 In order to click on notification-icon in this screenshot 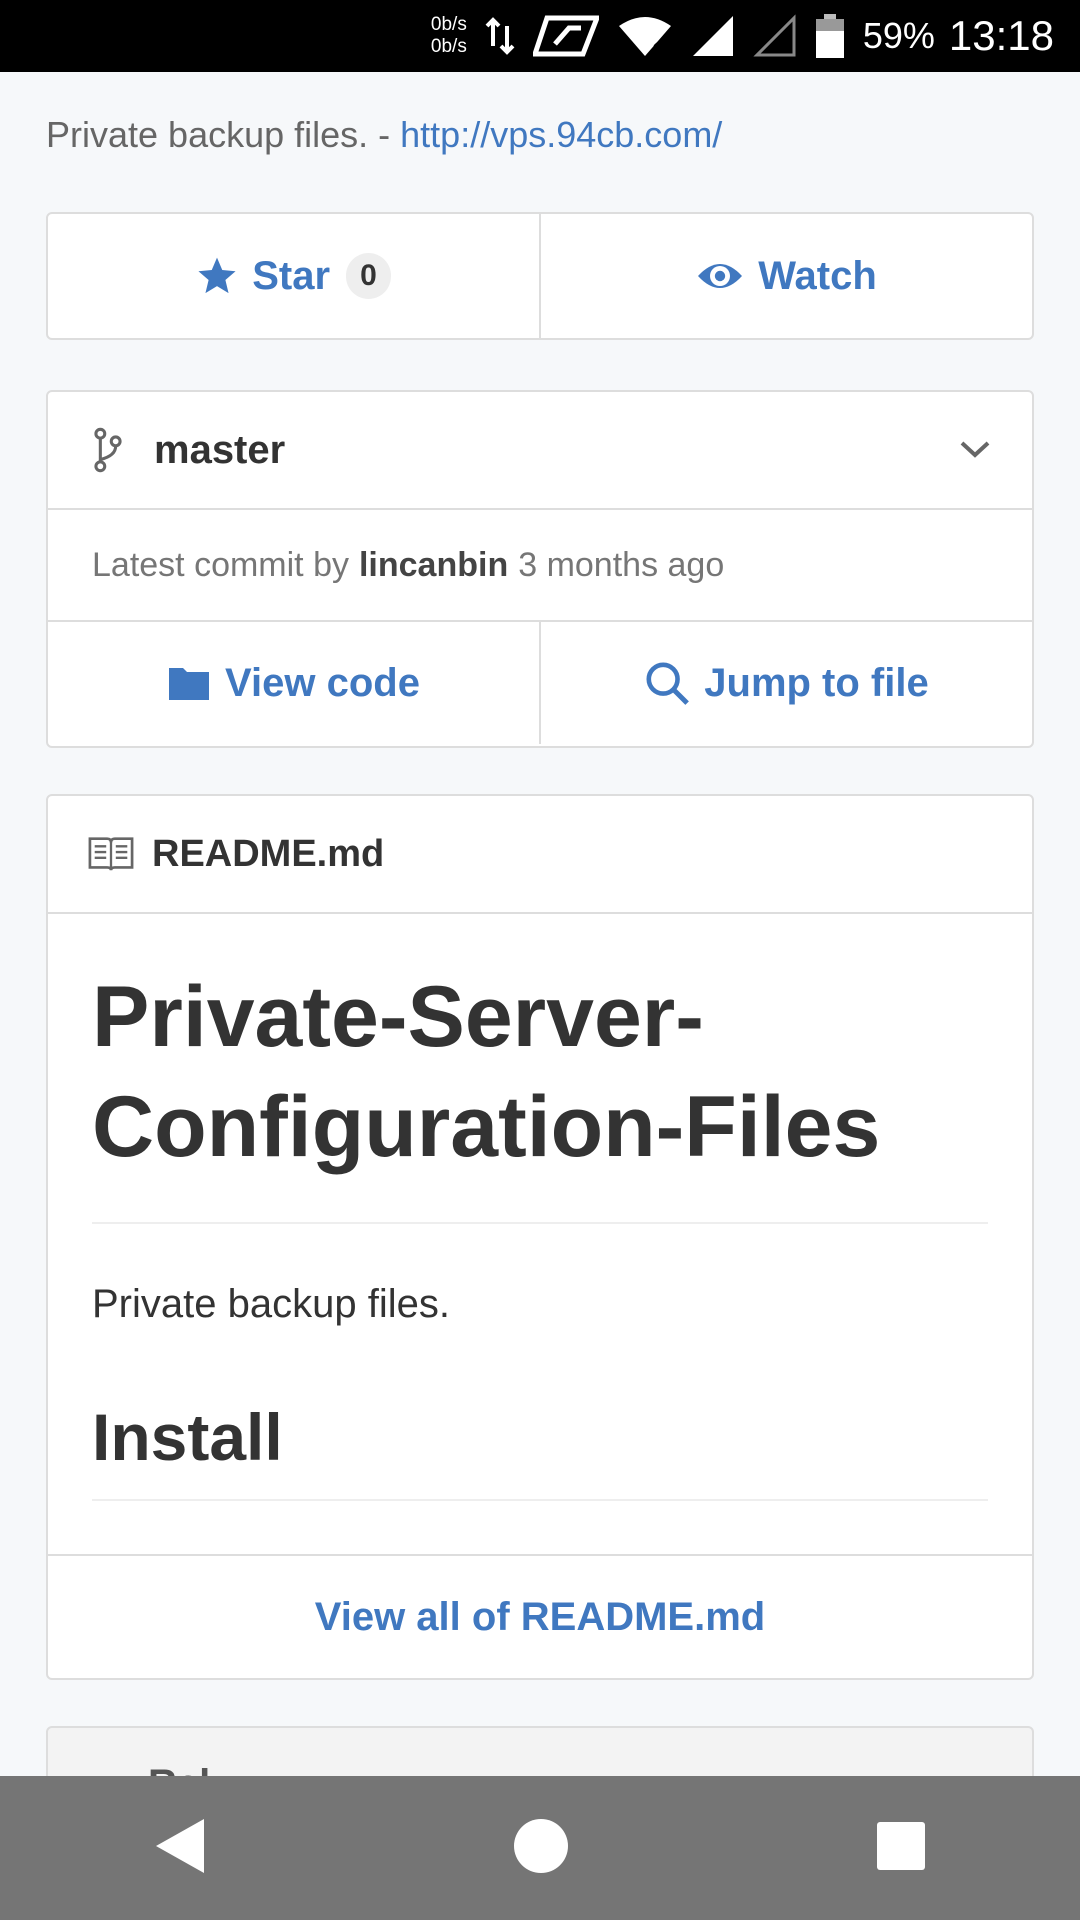, I will do `click(565, 36)`.